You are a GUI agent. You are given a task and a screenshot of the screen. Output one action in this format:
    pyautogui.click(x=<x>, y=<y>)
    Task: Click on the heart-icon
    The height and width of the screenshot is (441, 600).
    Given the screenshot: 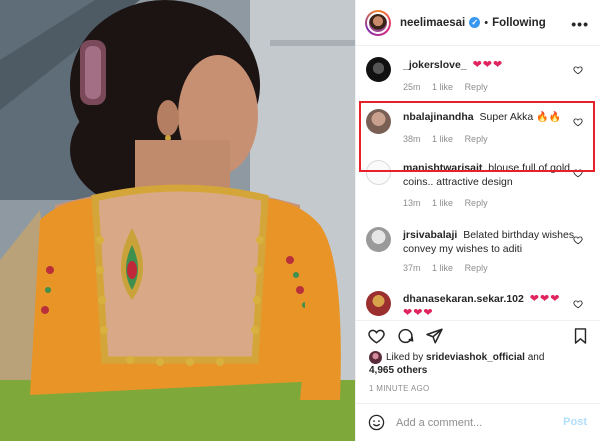 What is the action you would take?
    pyautogui.click(x=376, y=336)
    